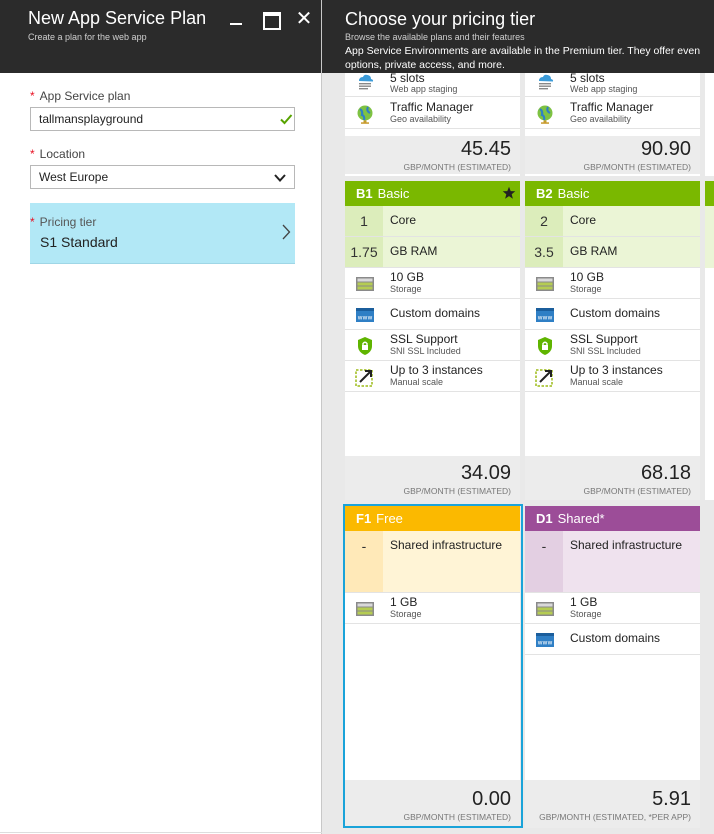  Describe the element at coordinates (544, 252) in the screenshot. I see `ram-amount: 3.5` at that location.